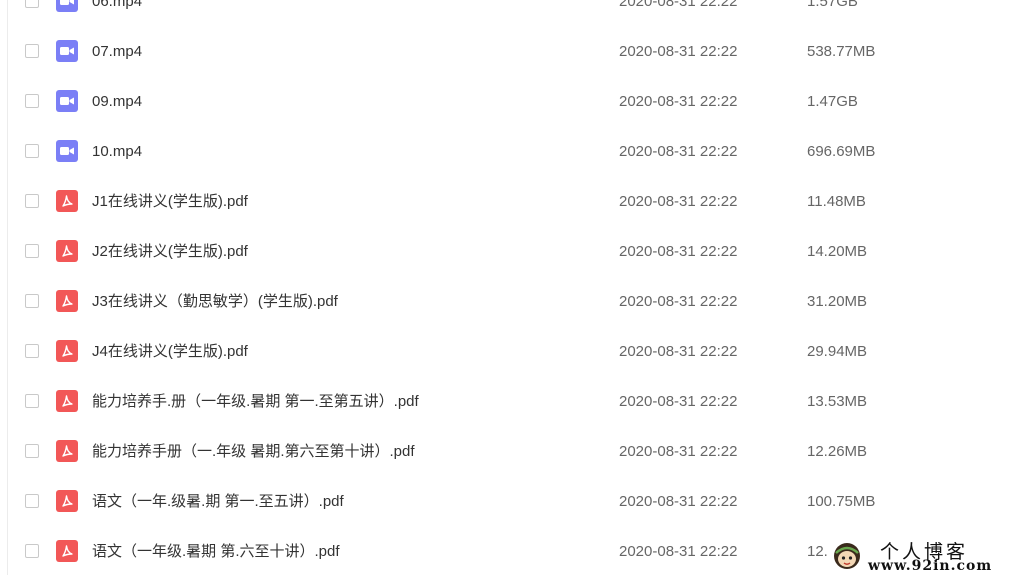  Describe the element at coordinates (926, 556) in the screenshot. I see `blog-watermark: 个人博客 www.92in.com` at that location.